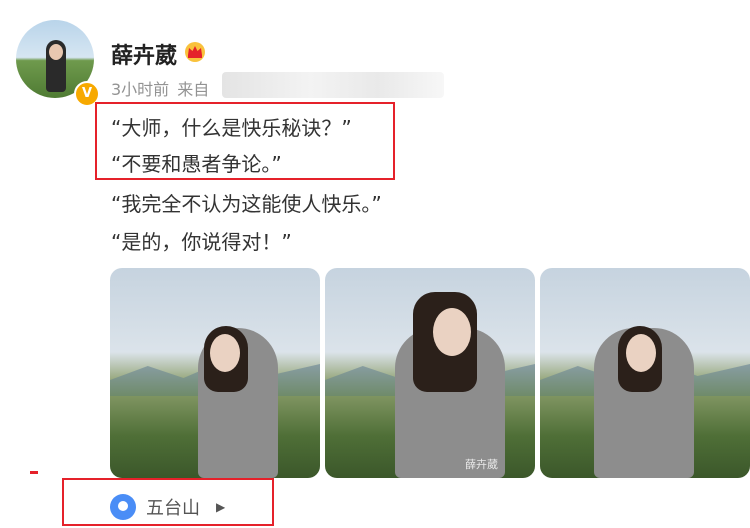  What do you see at coordinates (144, 54) in the screenshot?
I see `username: 薛卉葳` at bounding box center [144, 54].